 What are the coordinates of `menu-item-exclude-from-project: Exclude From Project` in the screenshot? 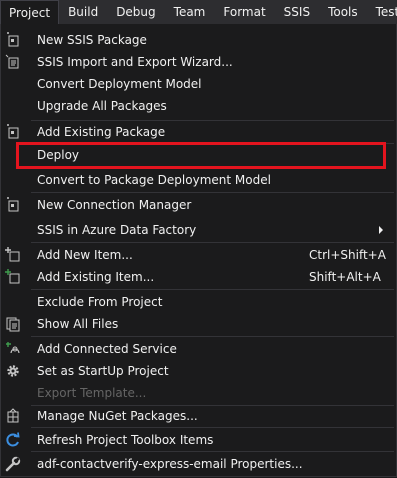 It's located at (198, 302).